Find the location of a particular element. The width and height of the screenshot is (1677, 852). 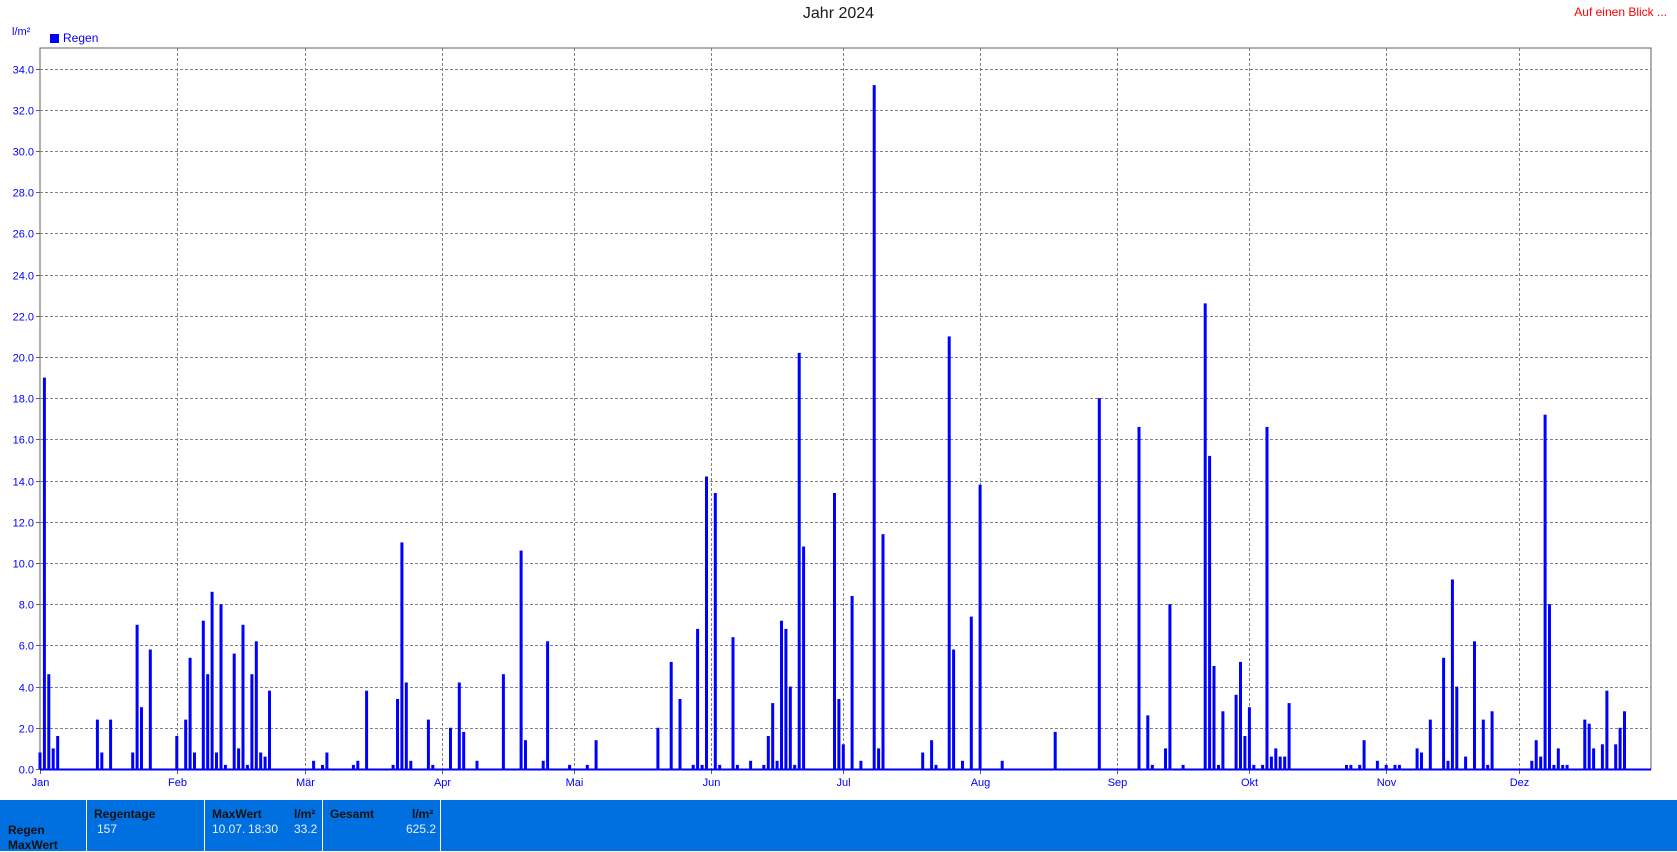

regentage-header: Regentage is located at coordinates (125, 814).